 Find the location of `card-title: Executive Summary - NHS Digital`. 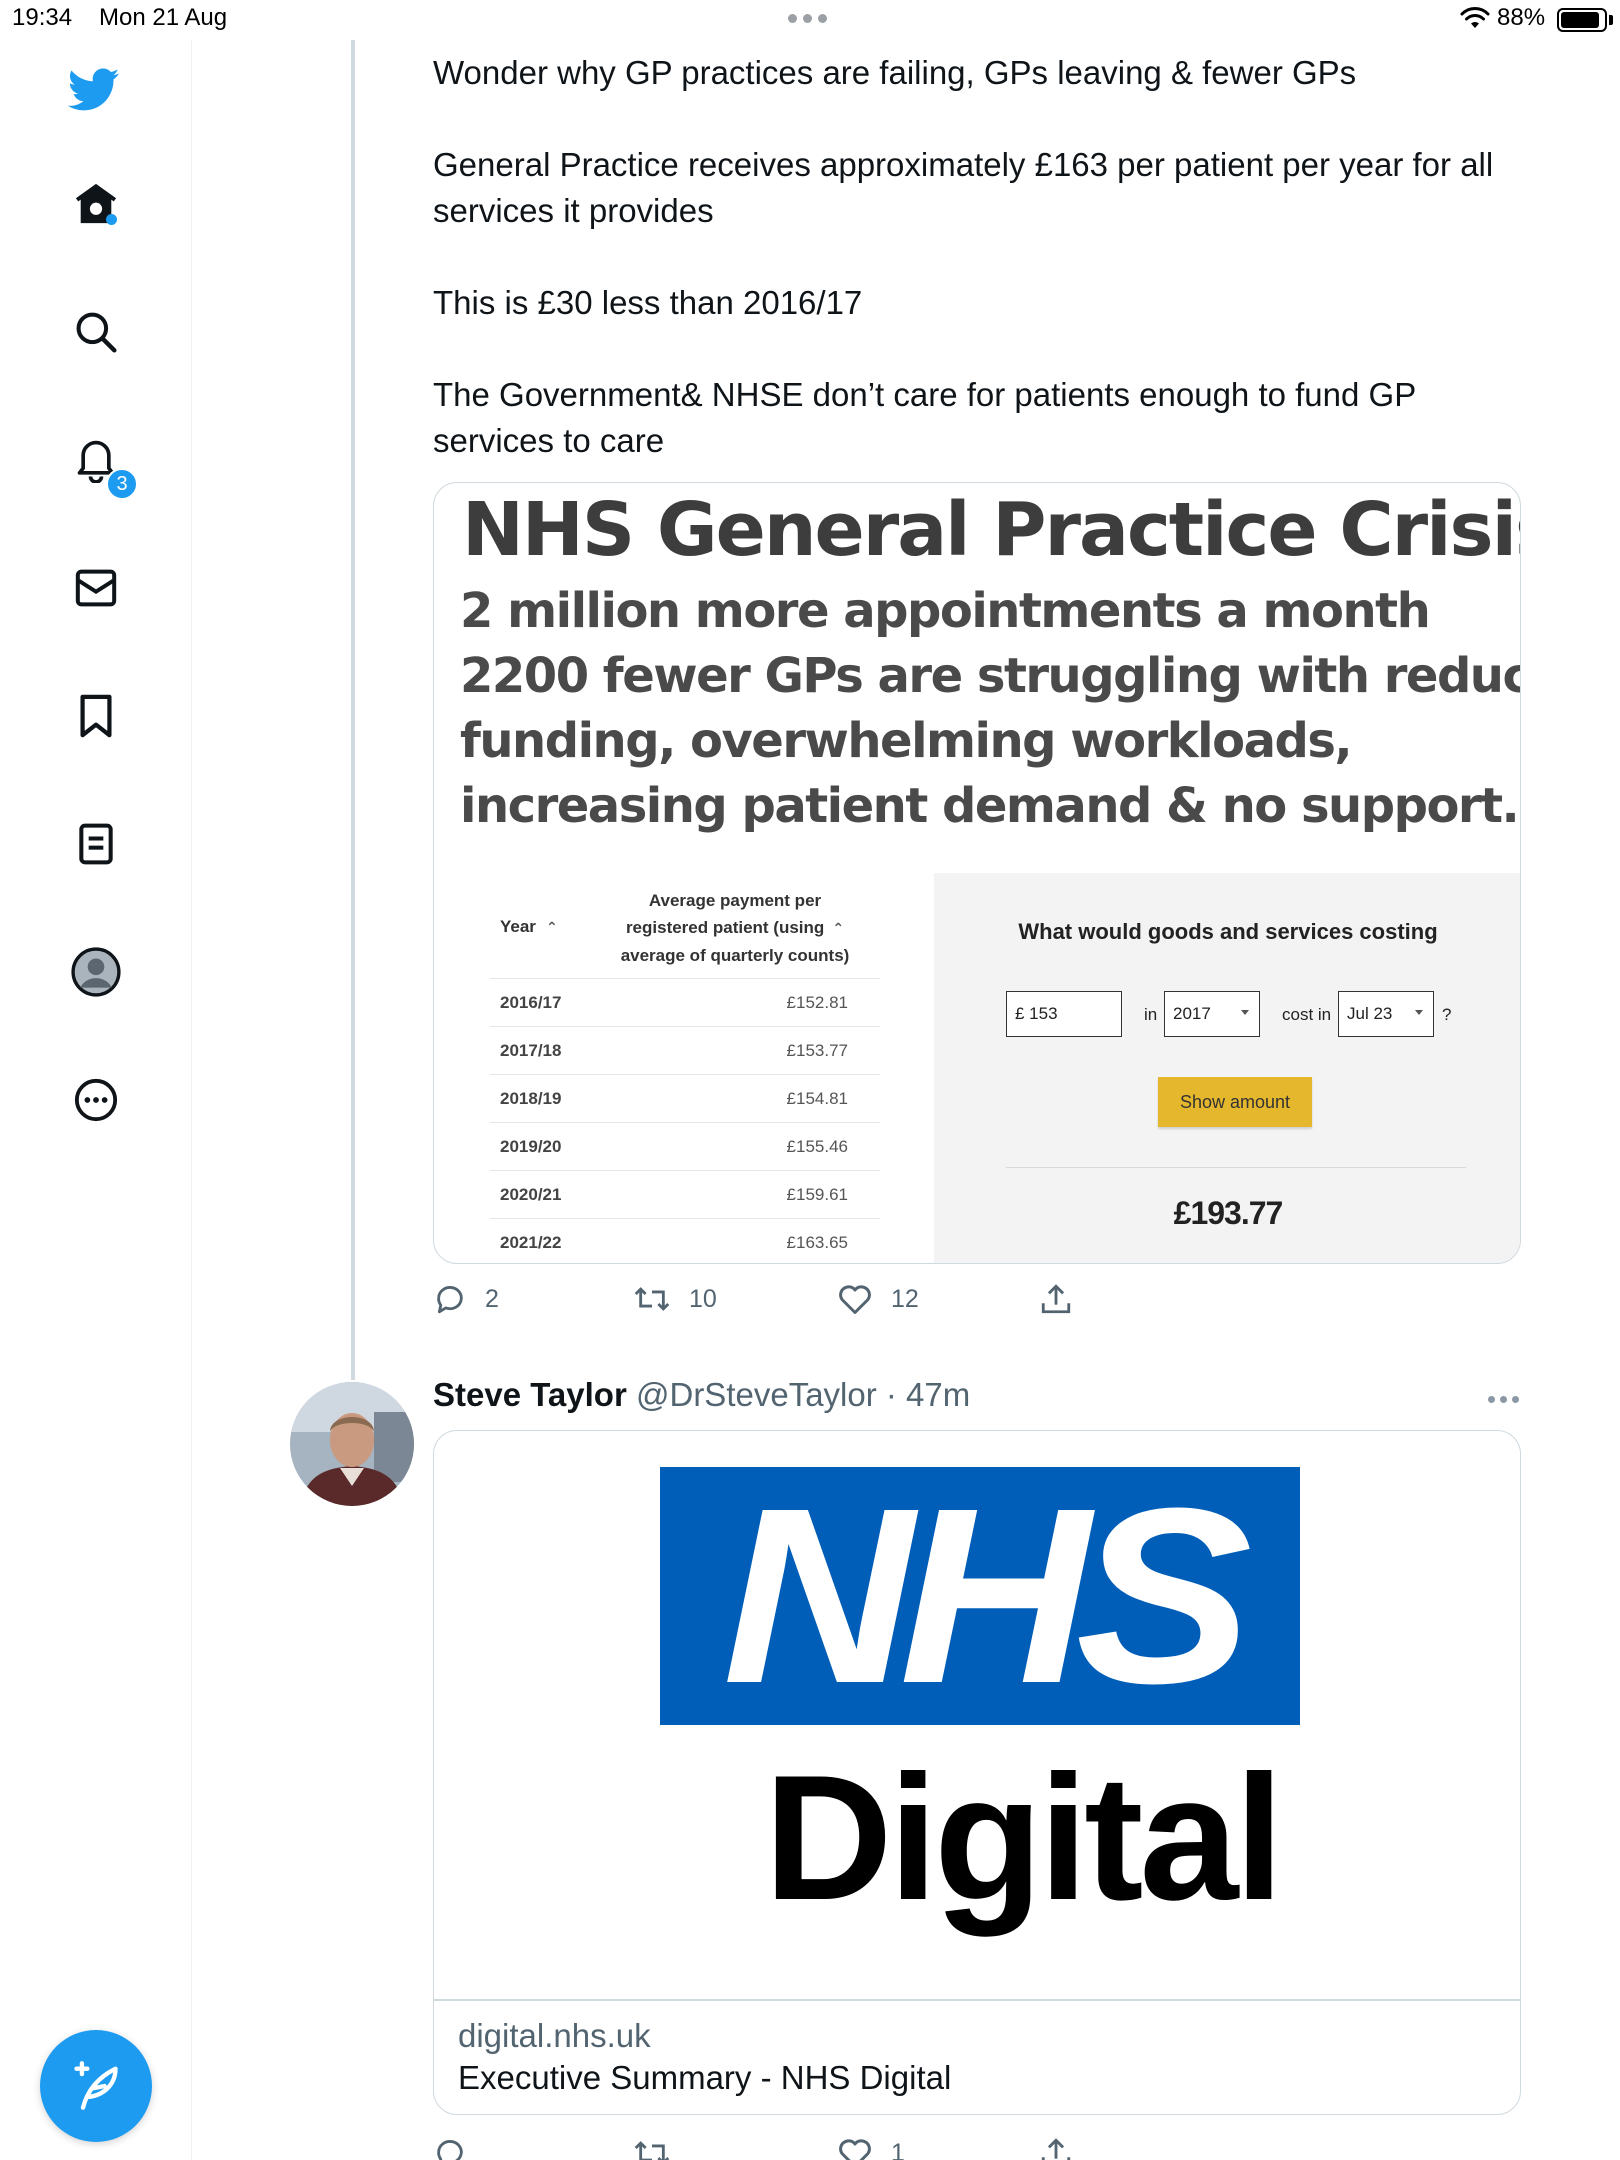

card-title: Executive Summary - NHS Digital is located at coordinates (705, 2077).